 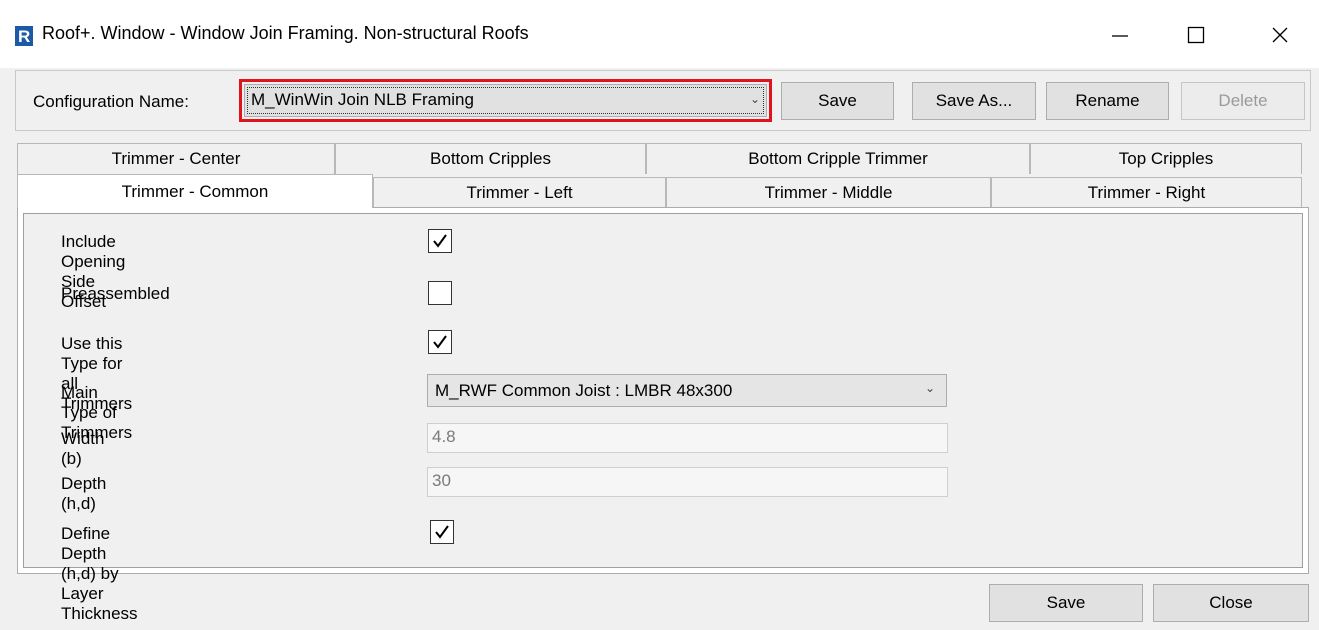 I want to click on close-window-button, so click(x=1280, y=35).